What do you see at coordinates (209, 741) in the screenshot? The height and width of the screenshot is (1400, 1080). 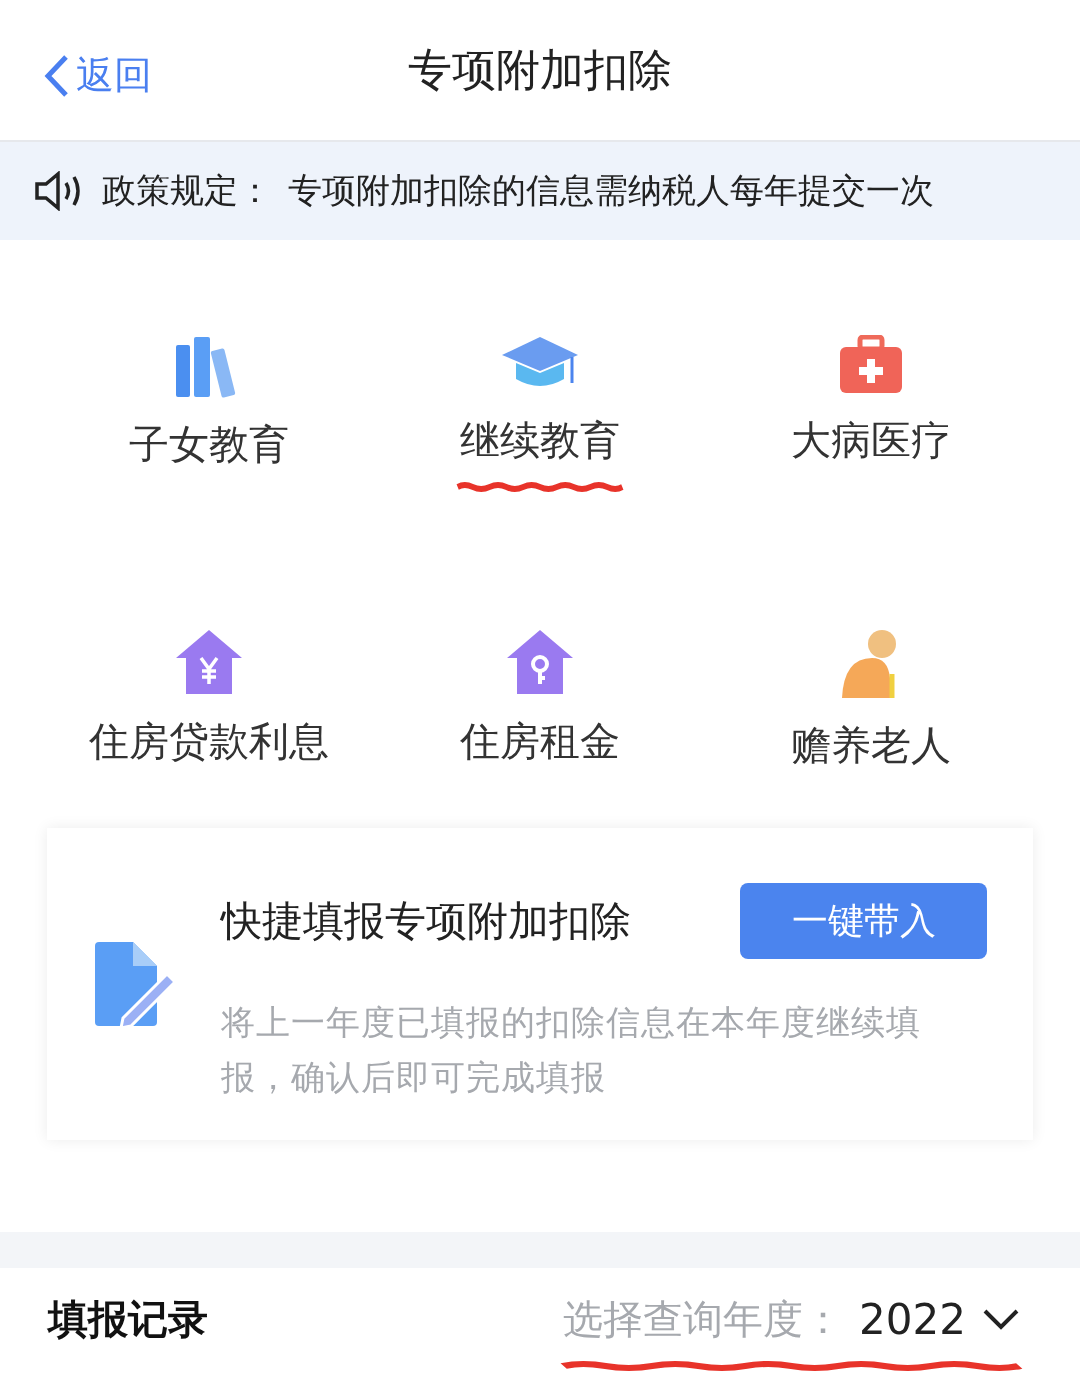 I see `category-link: 住房贷款利息` at bounding box center [209, 741].